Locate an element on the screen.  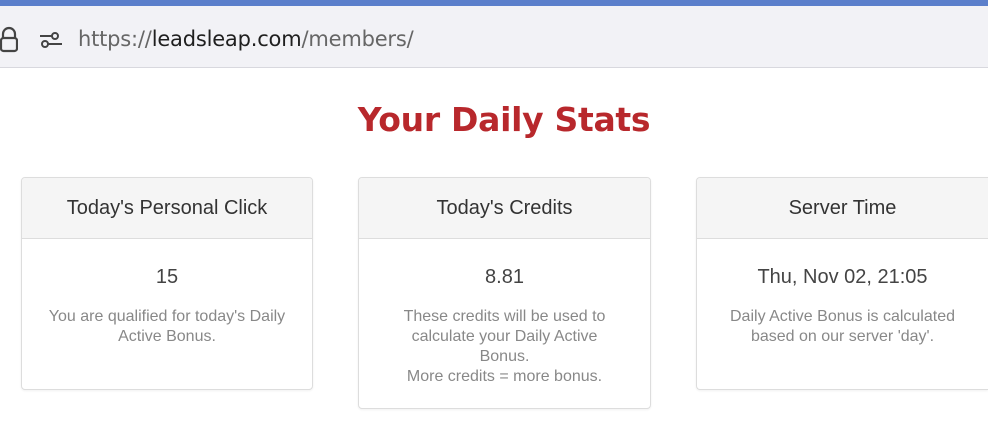
card-header: Today's Personal Click is located at coordinates (167, 208).